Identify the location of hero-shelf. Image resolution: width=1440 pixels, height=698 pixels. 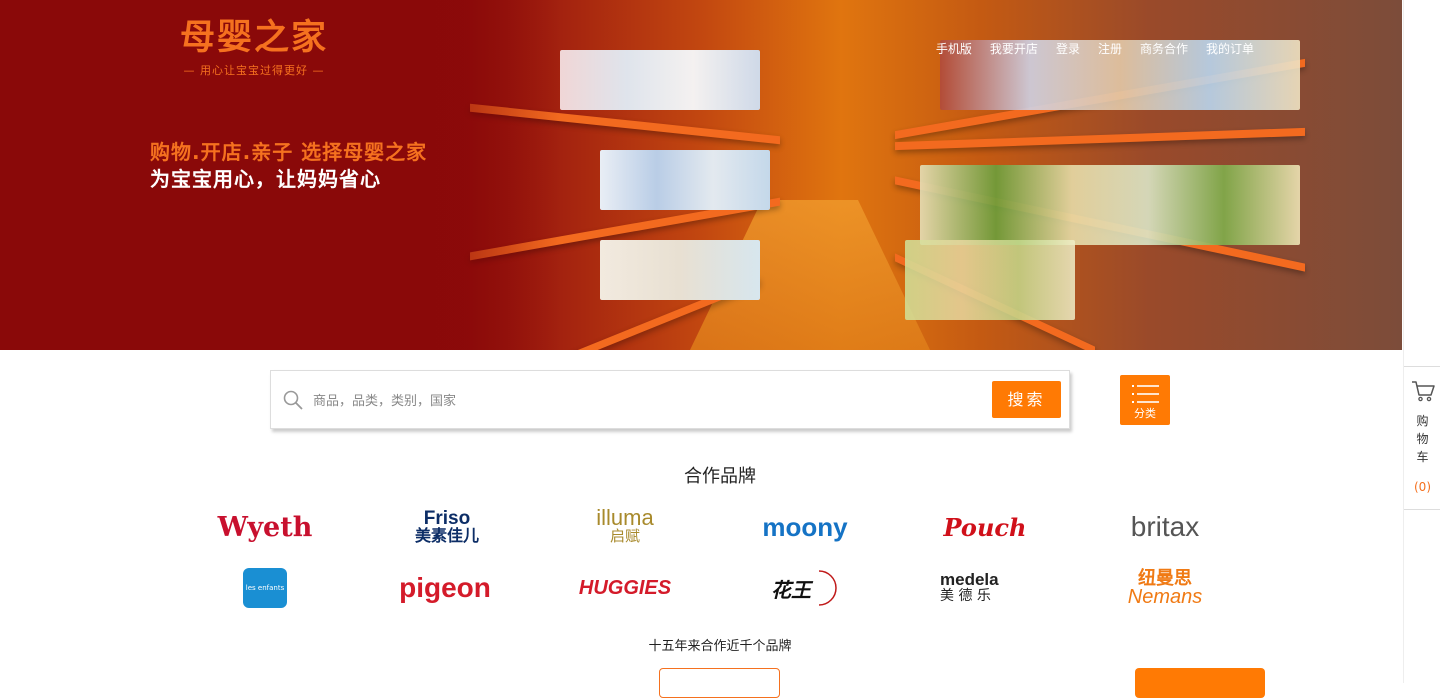
(1100, 139).